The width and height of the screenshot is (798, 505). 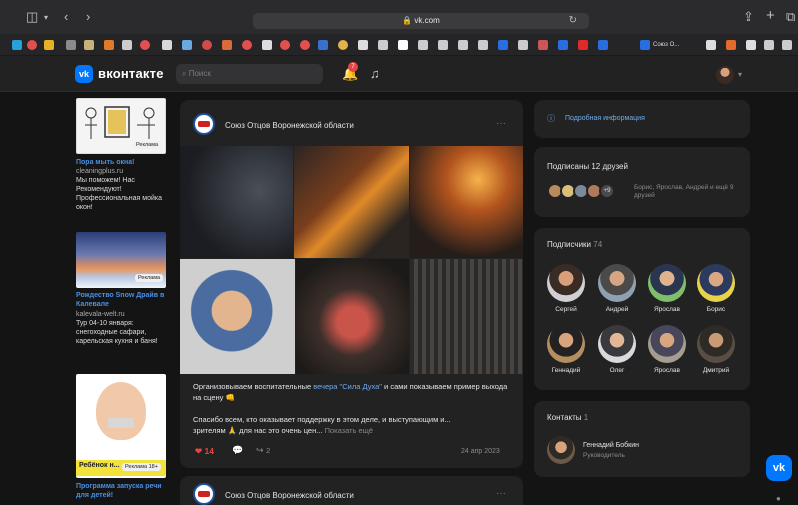 What do you see at coordinates (611, 445) in the screenshot?
I see `contact-name: Геннадий Бобкин` at bounding box center [611, 445].